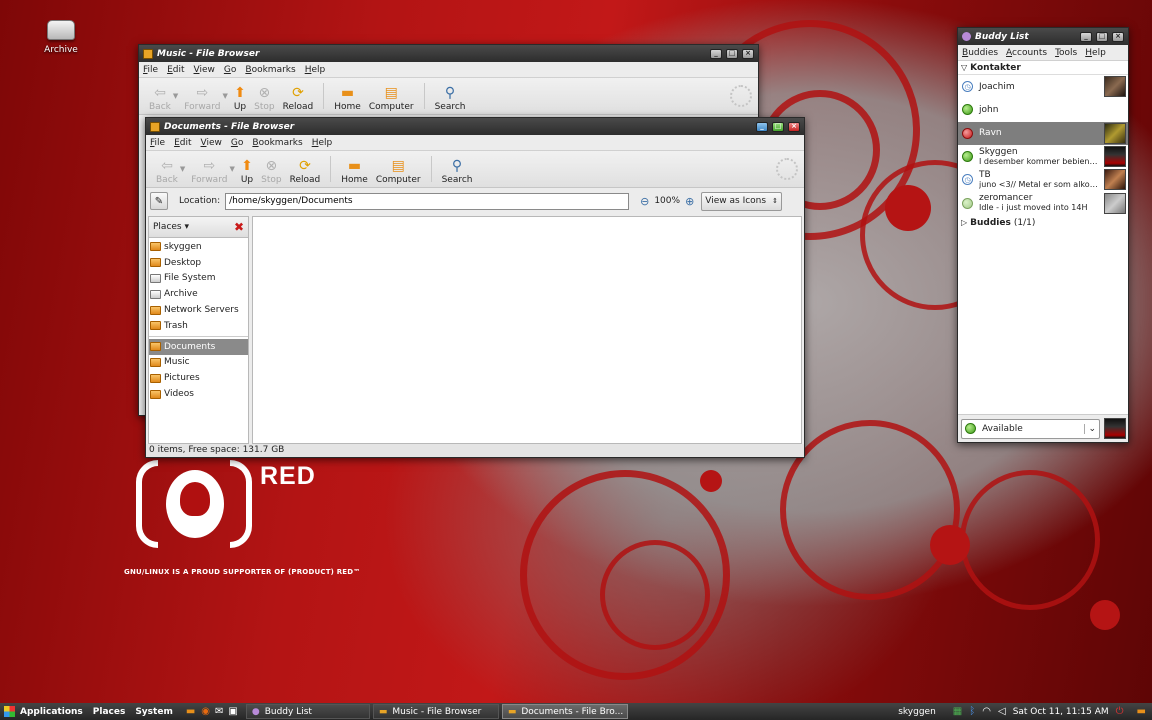  I want to click on sidebar-item-pictures: Pictures, so click(198, 378).